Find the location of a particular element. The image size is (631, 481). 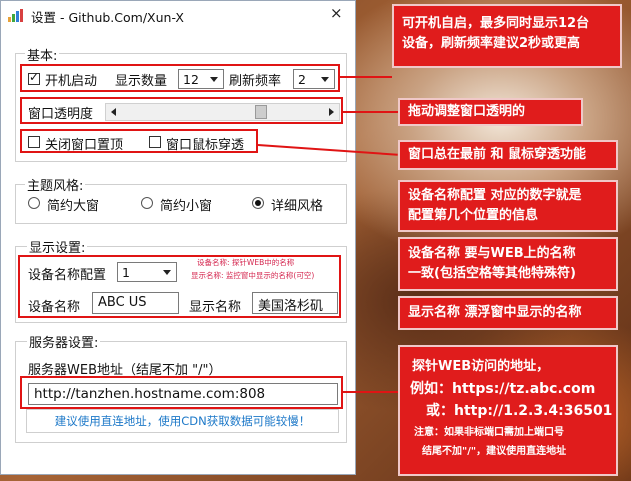

callout-device-name-line1: 设备名称 要与WEB上的名称 is located at coordinates (492, 253).